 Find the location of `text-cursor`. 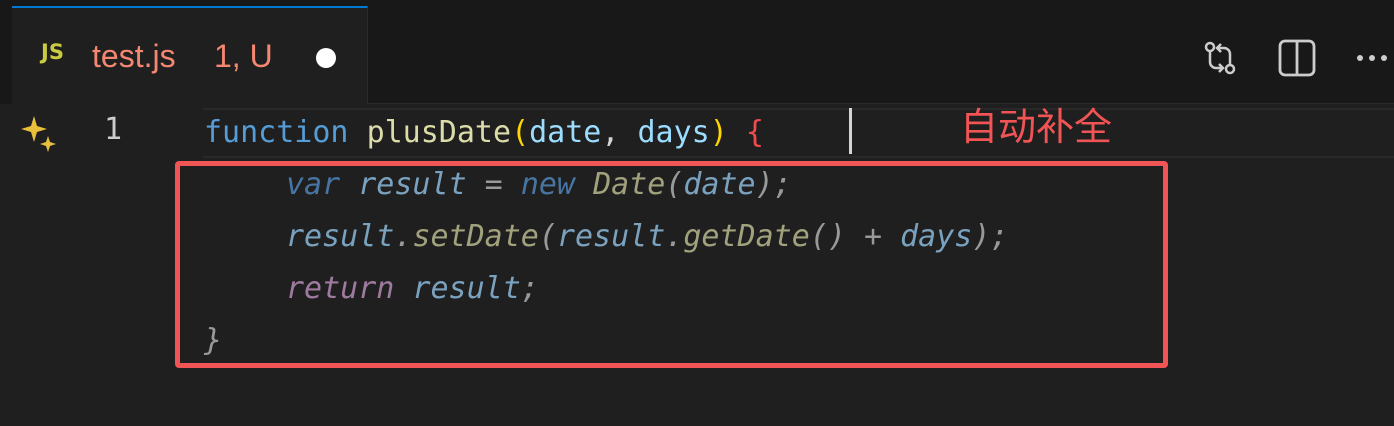

text-cursor is located at coordinates (850, 131).